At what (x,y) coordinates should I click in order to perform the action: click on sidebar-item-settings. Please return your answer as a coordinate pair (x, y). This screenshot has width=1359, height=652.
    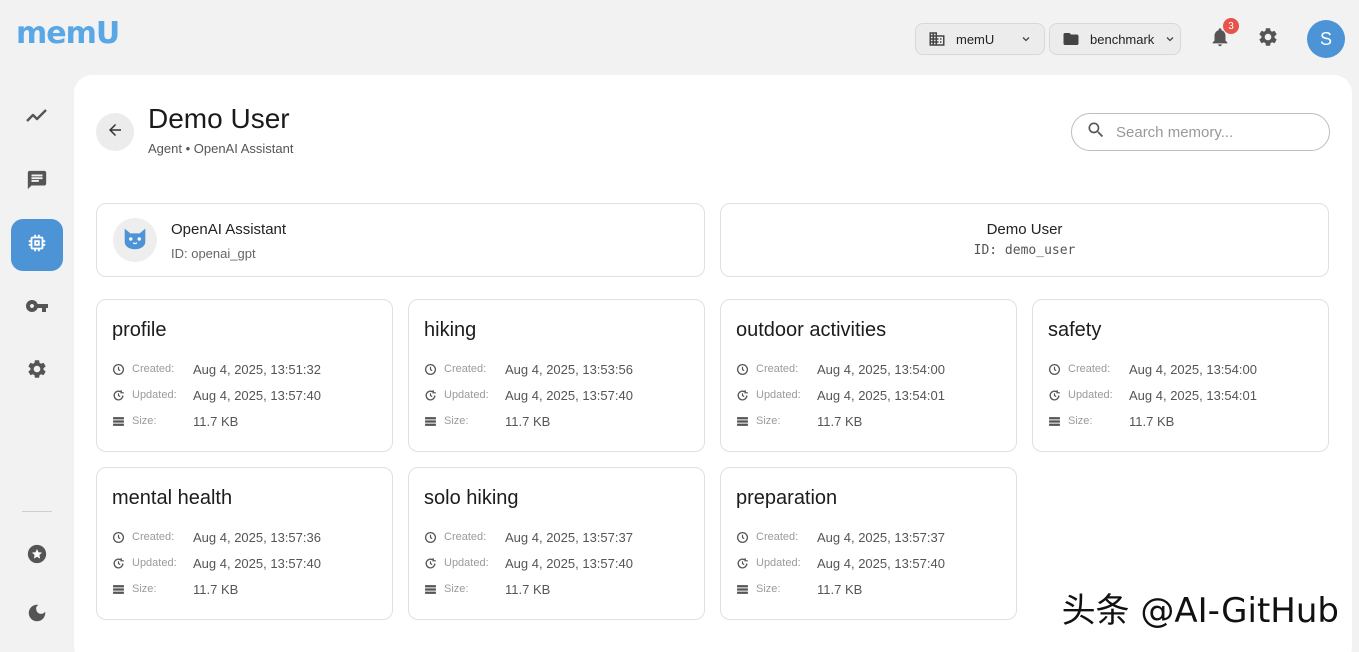
    Looking at the image, I should click on (37, 371).